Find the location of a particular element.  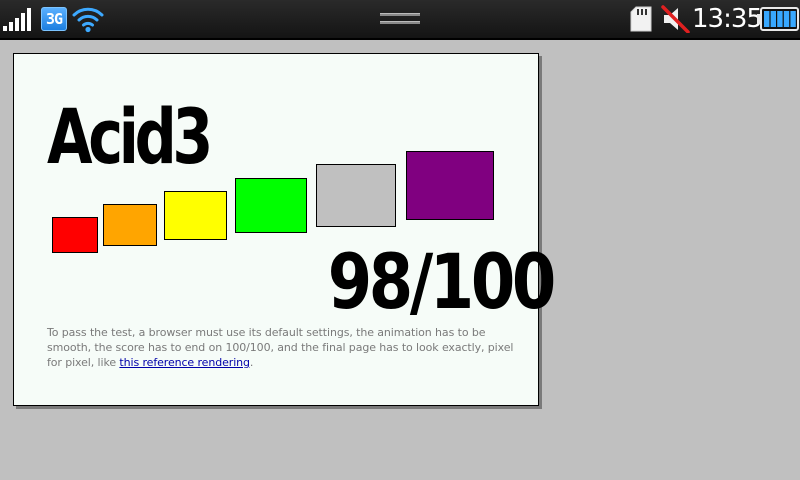

3g-icon: 3G is located at coordinates (54, 19).